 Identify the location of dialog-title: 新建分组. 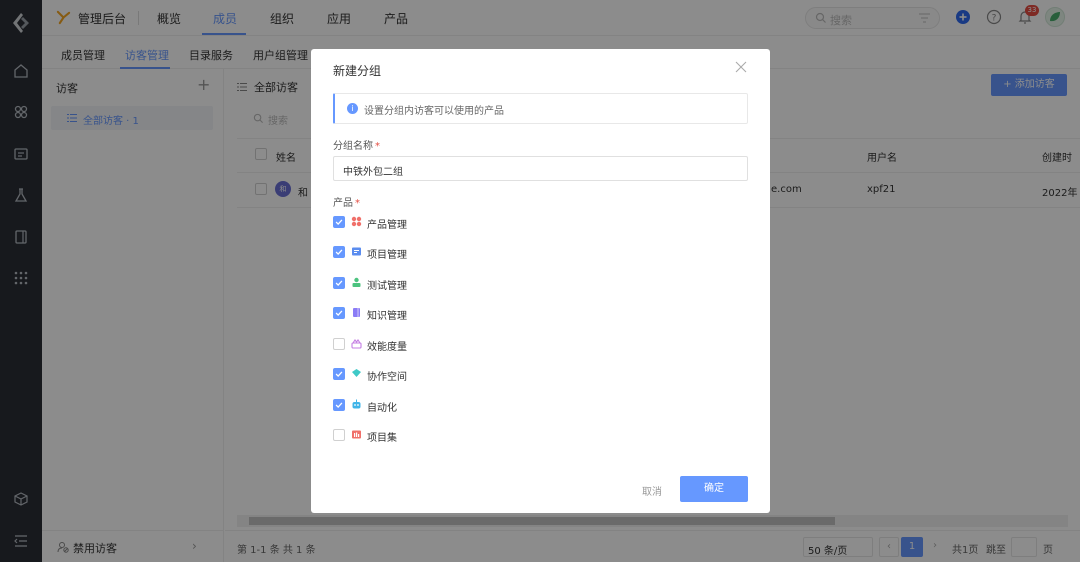
(357, 71).